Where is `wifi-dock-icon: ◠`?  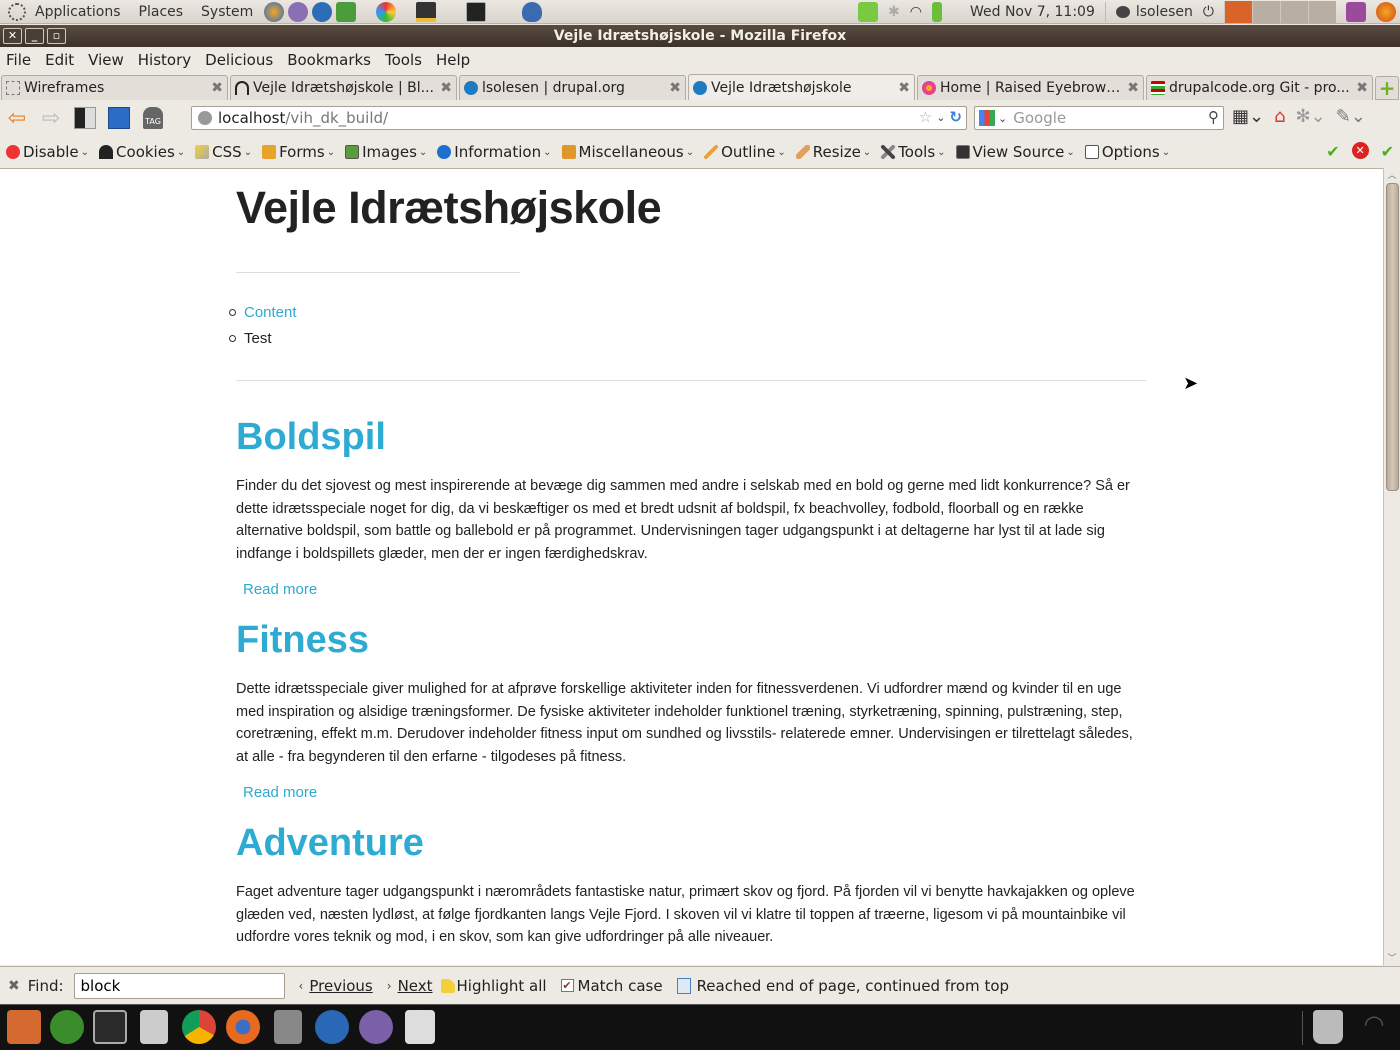 wifi-dock-icon: ◠ is located at coordinates (1374, 1027).